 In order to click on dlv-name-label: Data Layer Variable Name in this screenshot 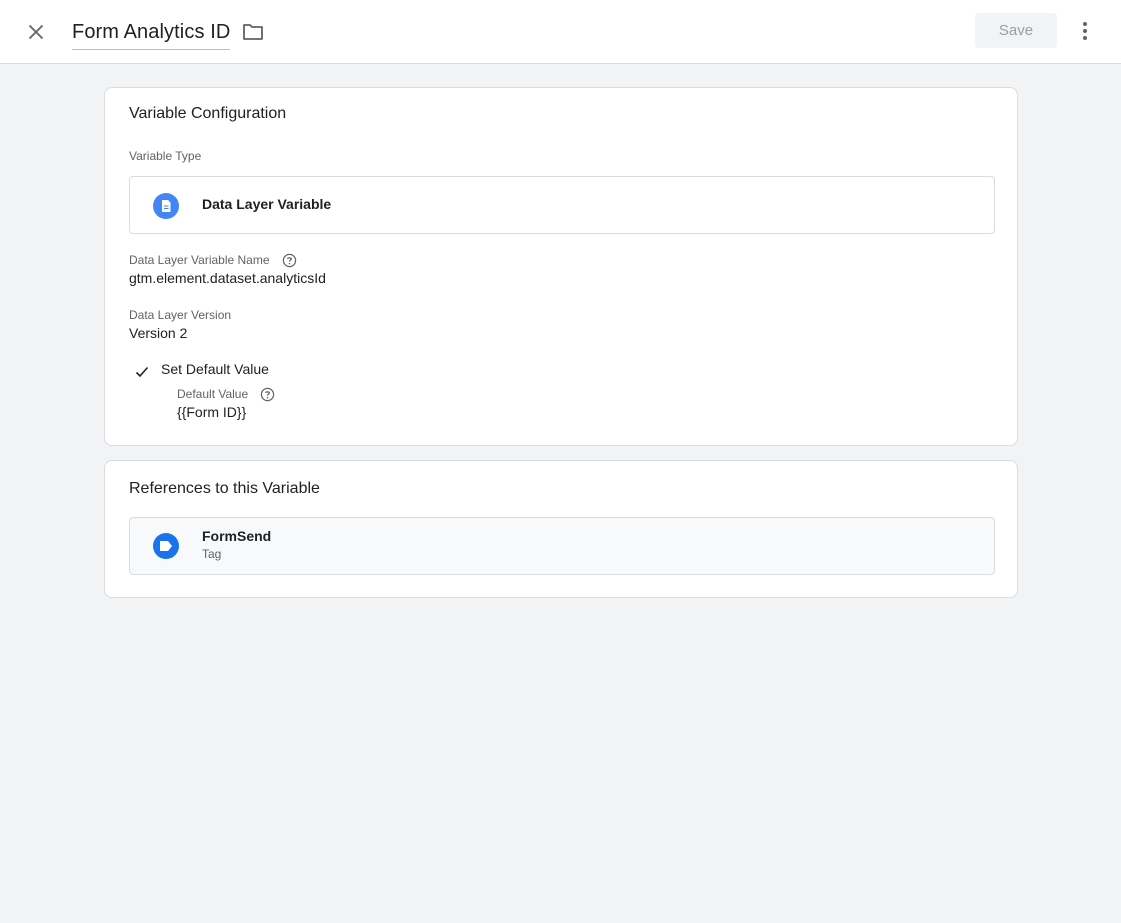, I will do `click(199, 260)`.